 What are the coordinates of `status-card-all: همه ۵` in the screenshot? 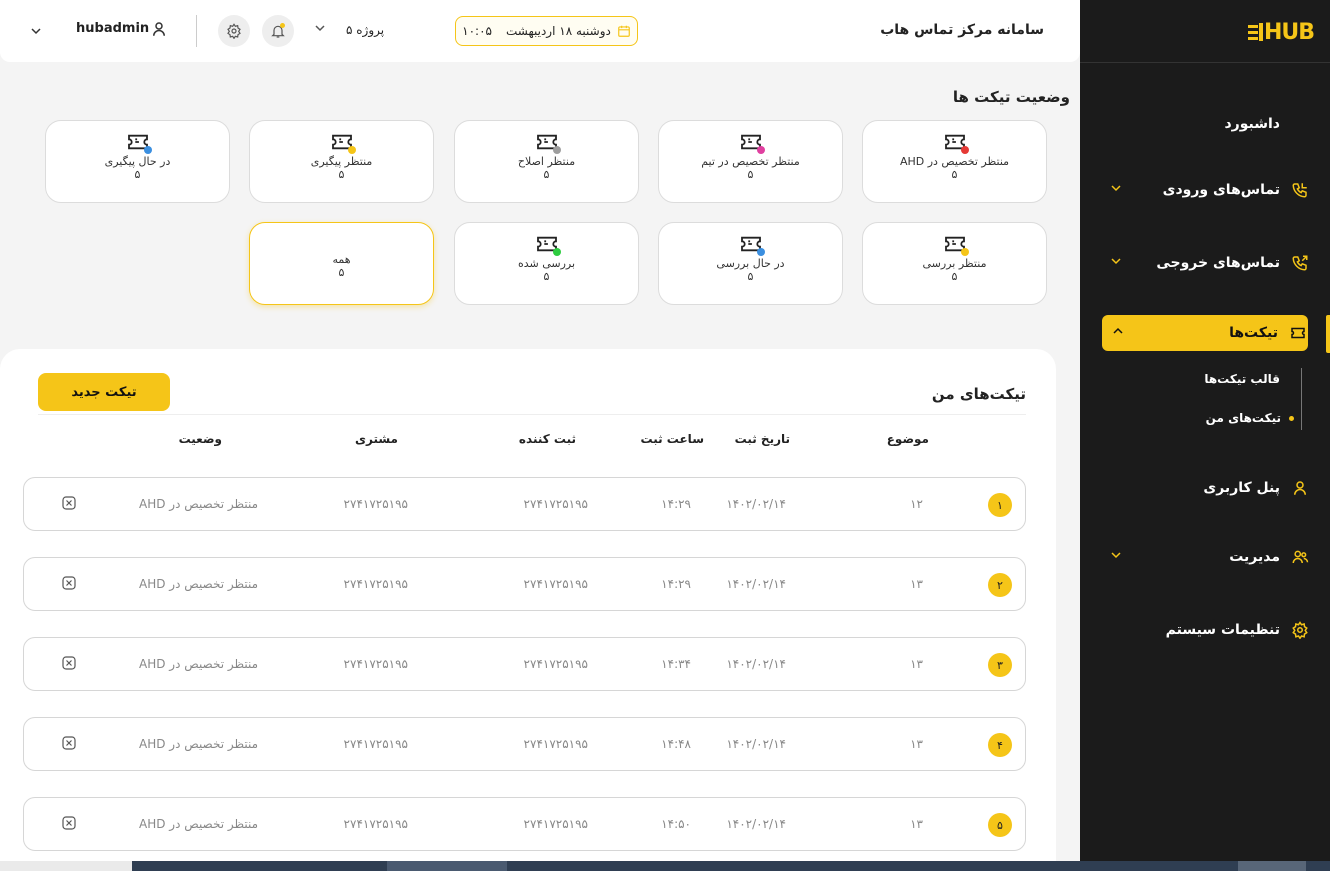 It's located at (341, 263).